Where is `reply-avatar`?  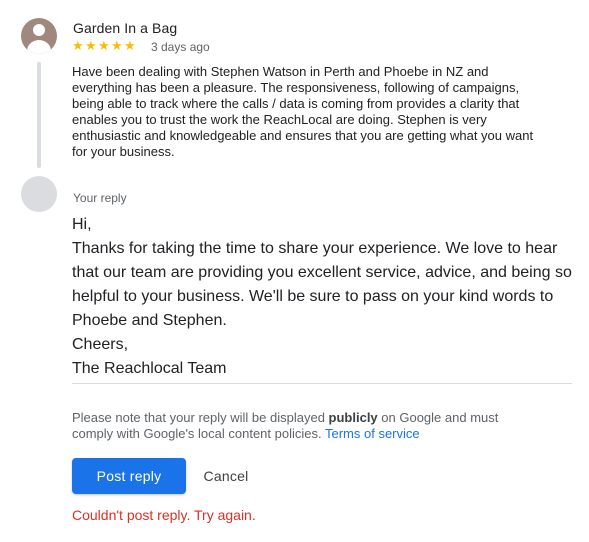
reply-avatar is located at coordinates (39, 194).